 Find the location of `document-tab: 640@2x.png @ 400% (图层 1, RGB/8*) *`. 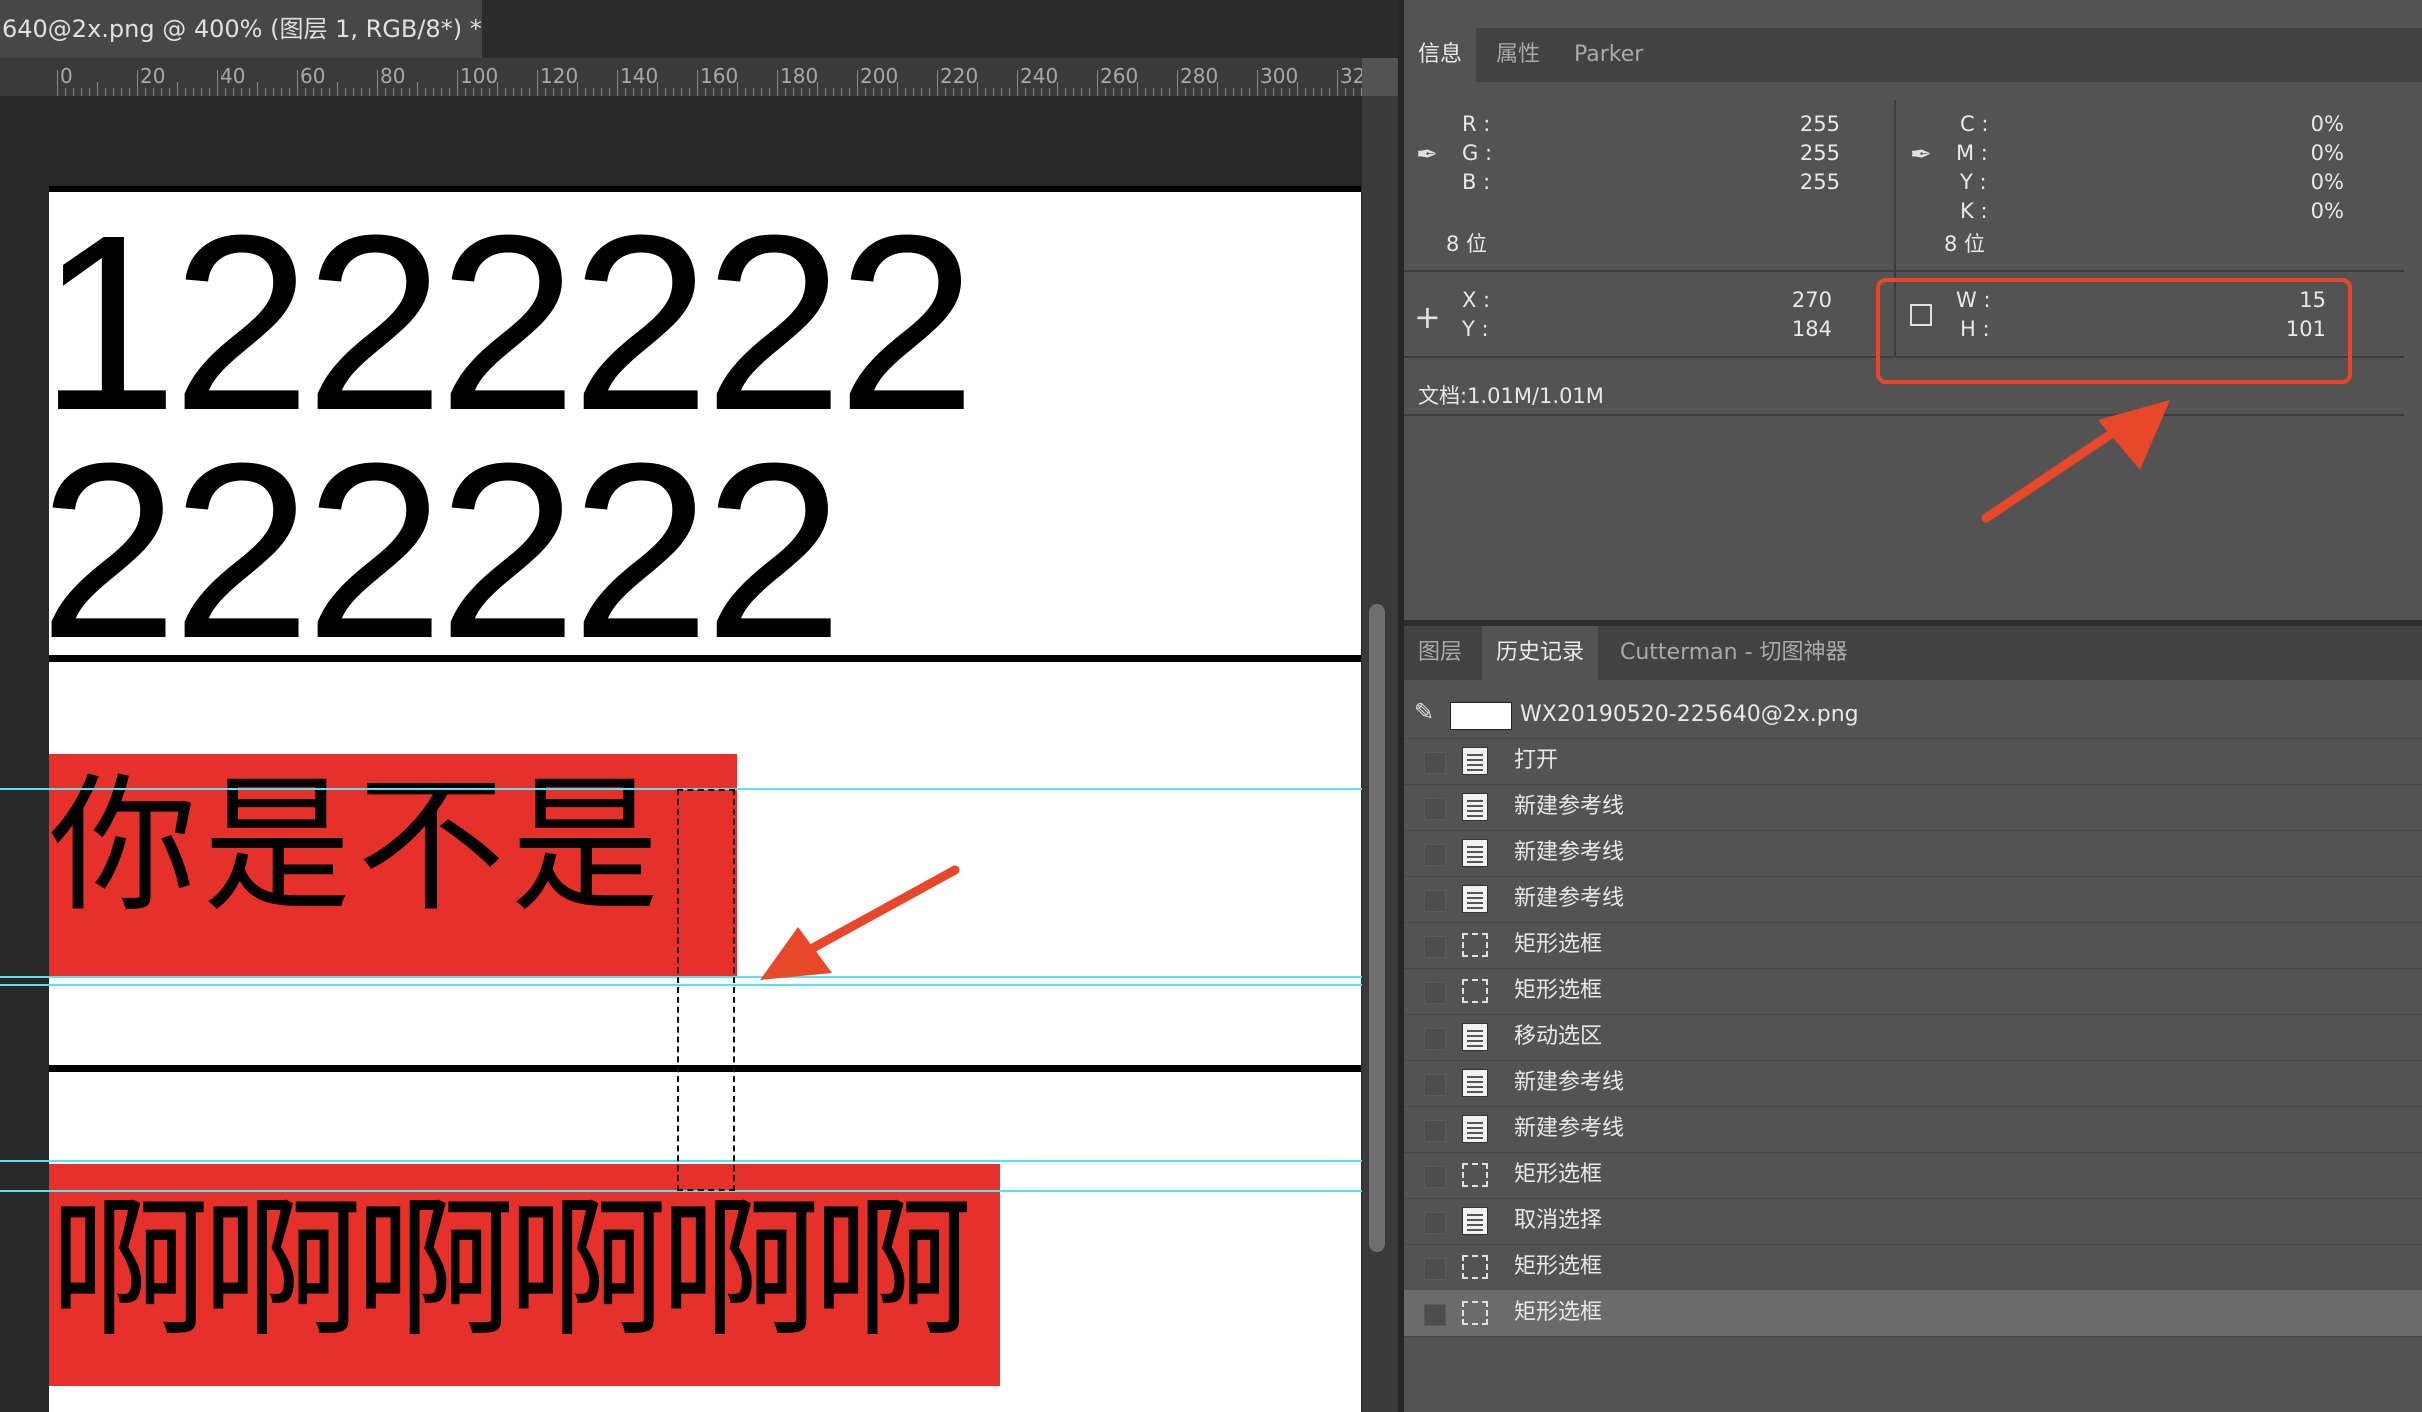

document-tab: 640@2x.png @ 400% (图层 1, RGB/8*) * is located at coordinates (241, 29).